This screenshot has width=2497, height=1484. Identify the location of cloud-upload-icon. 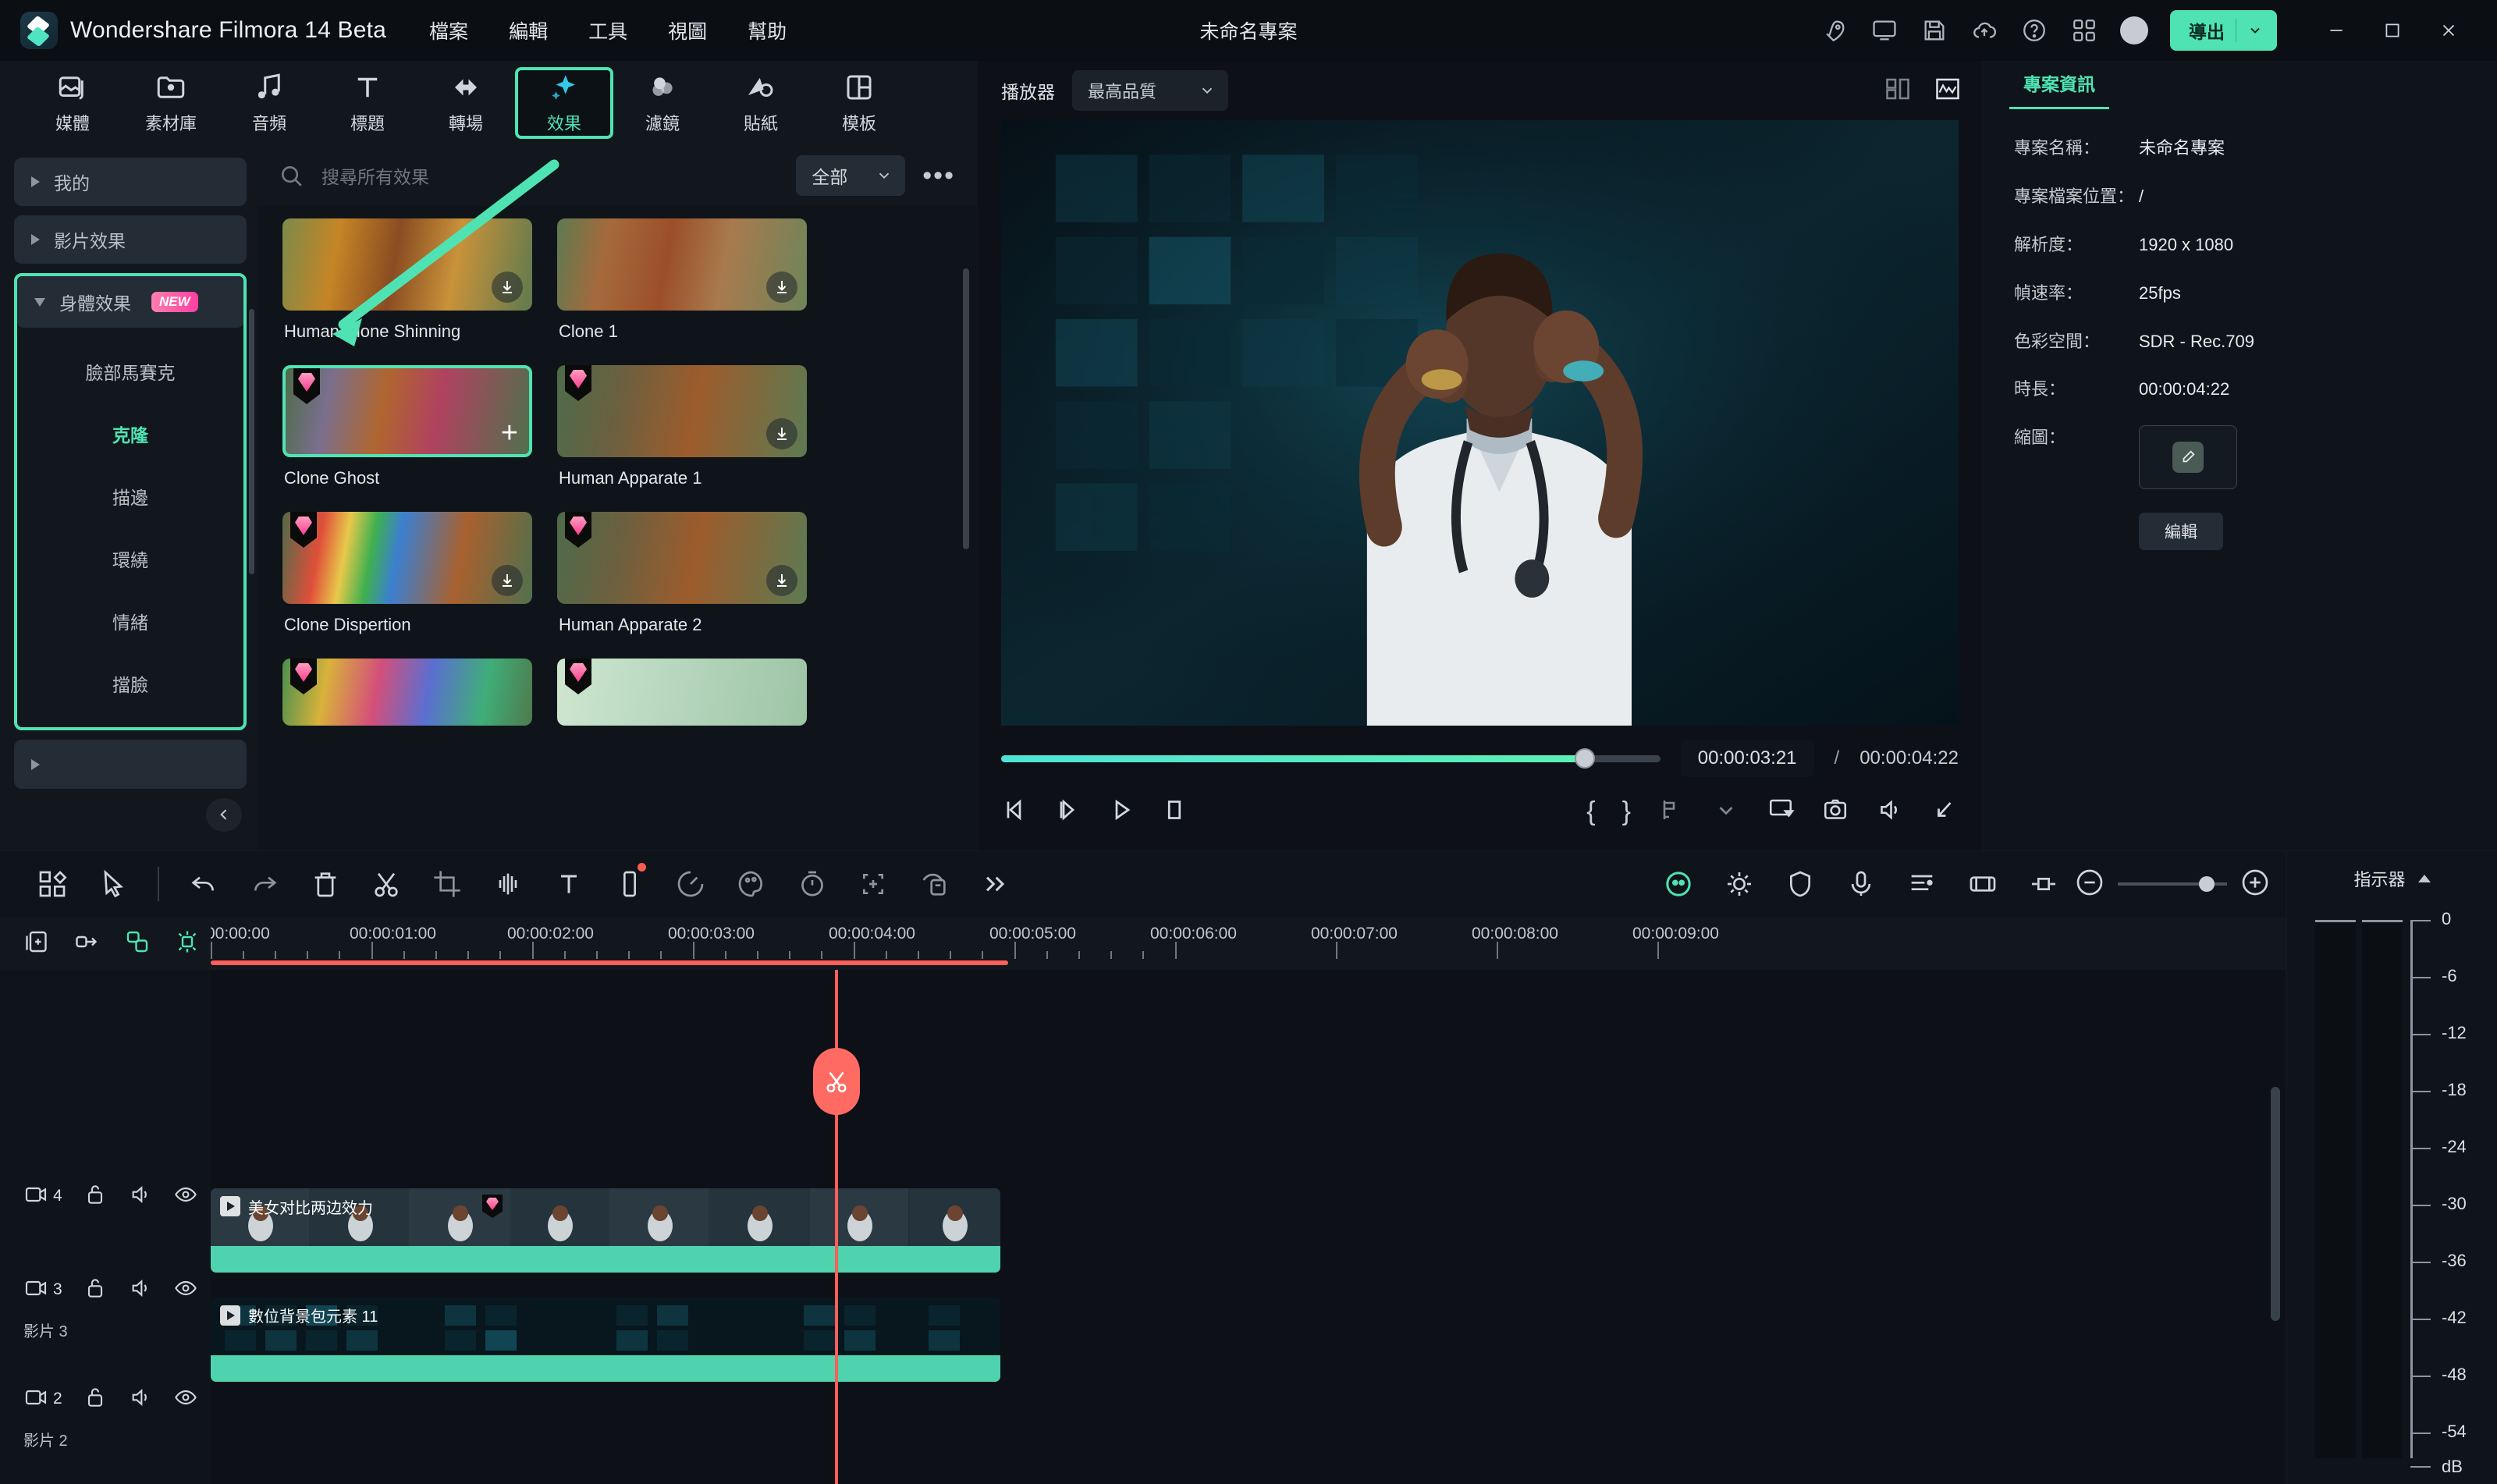
(1984, 30).